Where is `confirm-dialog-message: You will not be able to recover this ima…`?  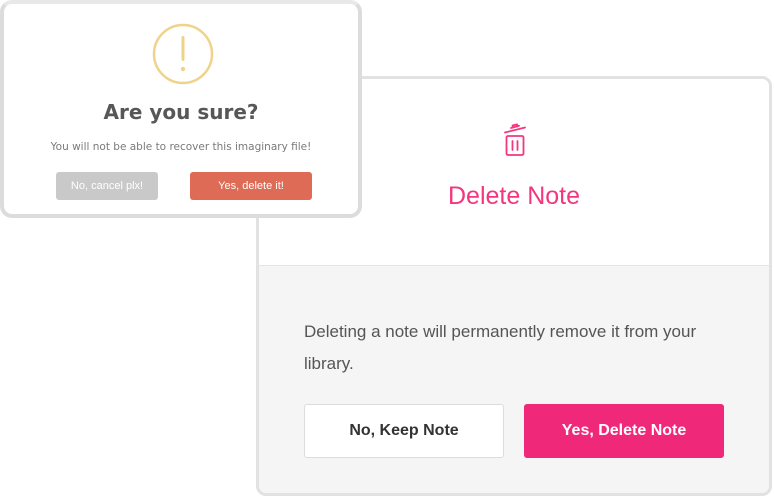
confirm-dialog-message: You will not be able to recover this ima… is located at coordinates (181, 147).